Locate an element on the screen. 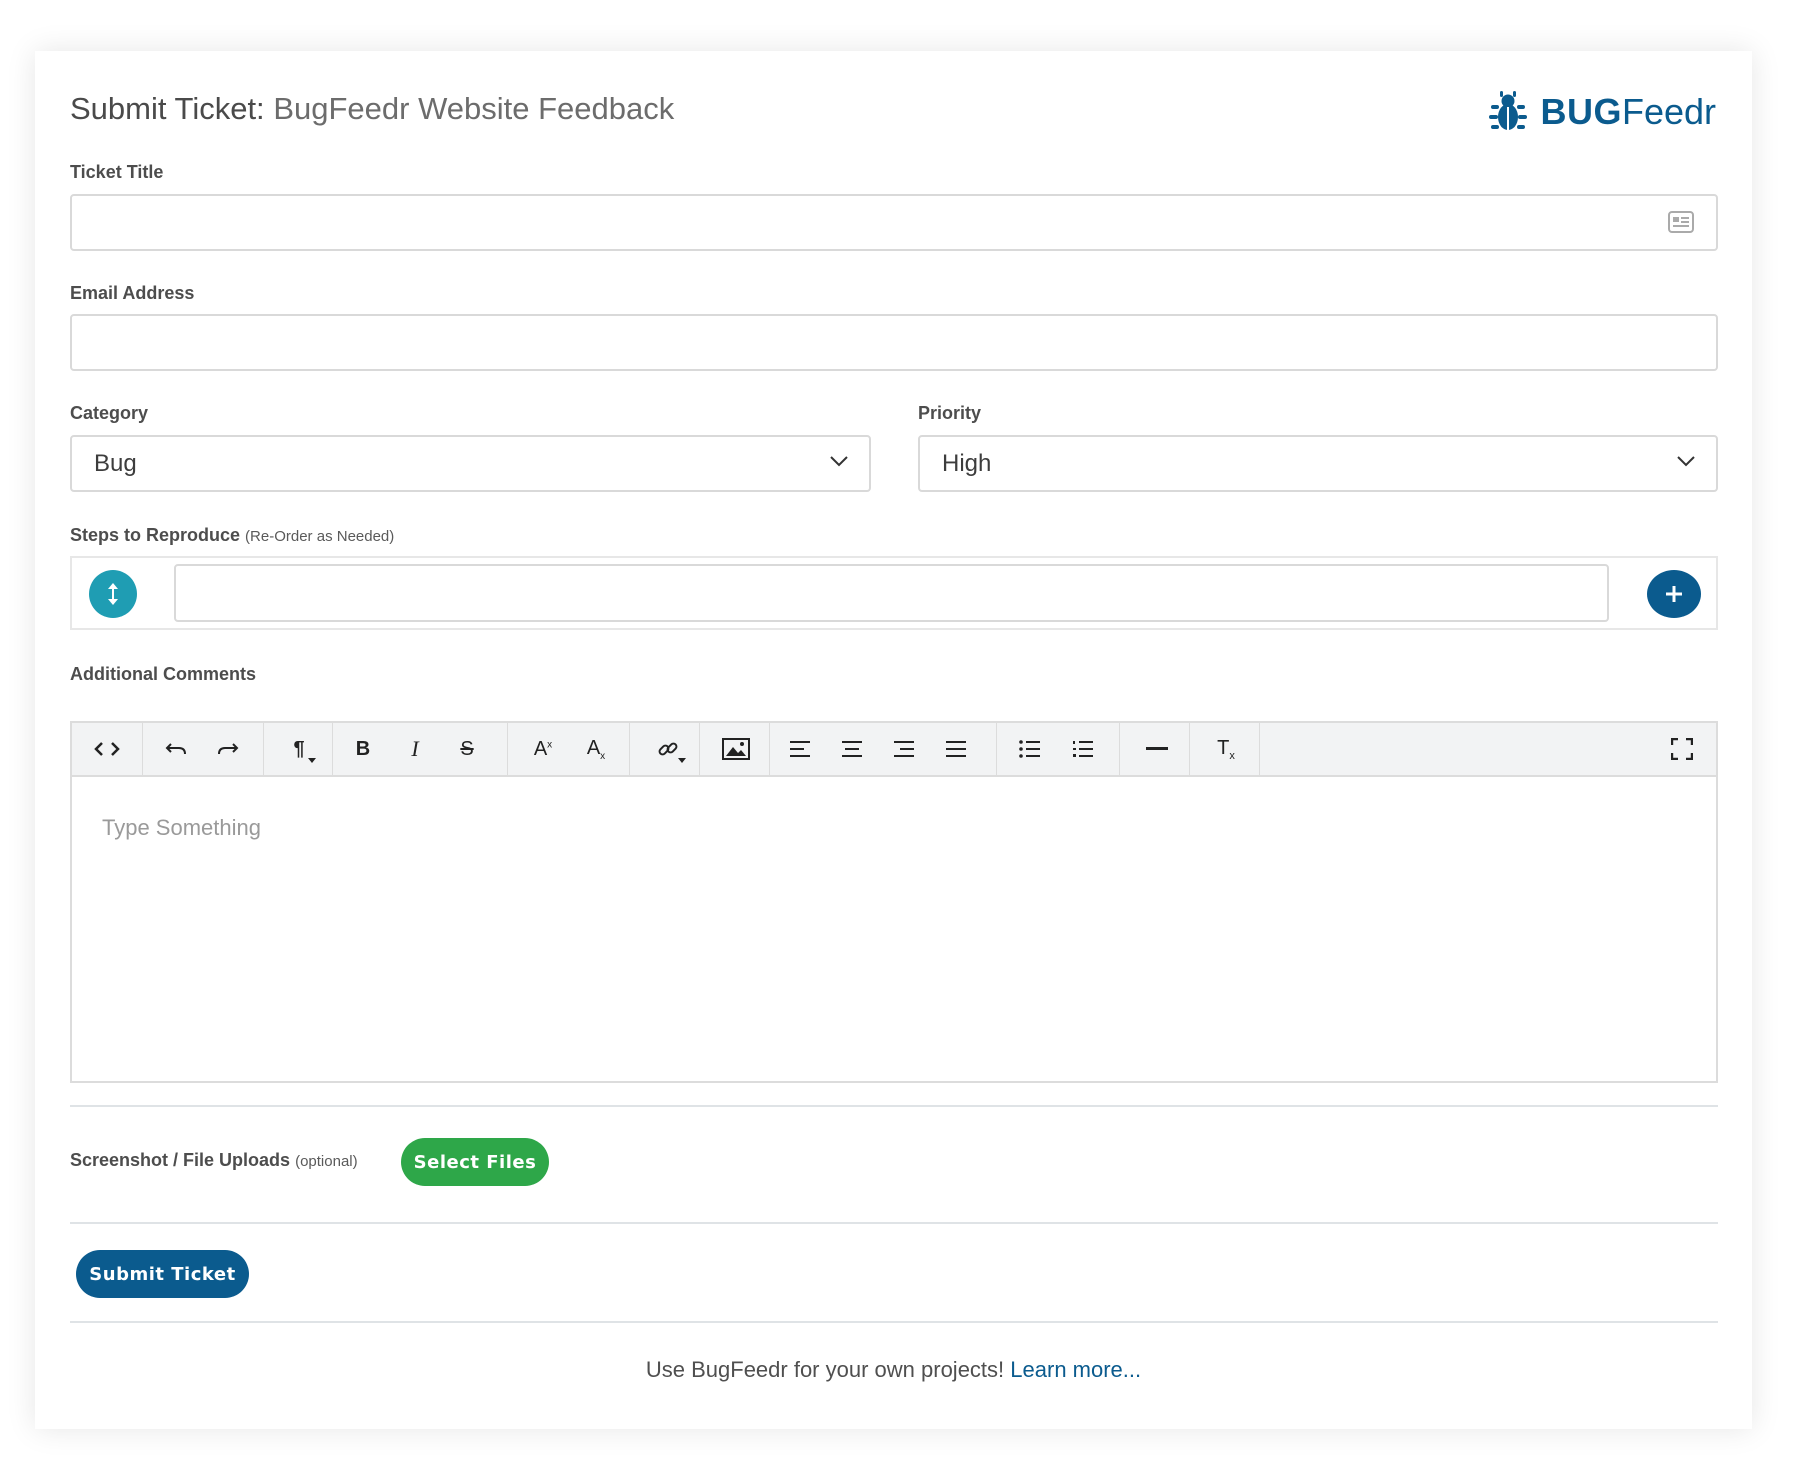 This screenshot has width=1794, height=1479. vertical-arrows-icon is located at coordinates (113, 594).